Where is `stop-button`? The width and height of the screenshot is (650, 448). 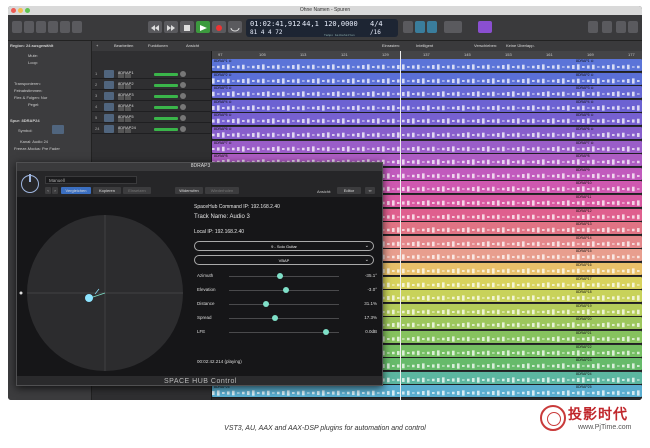 stop-button is located at coordinates (187, 27).